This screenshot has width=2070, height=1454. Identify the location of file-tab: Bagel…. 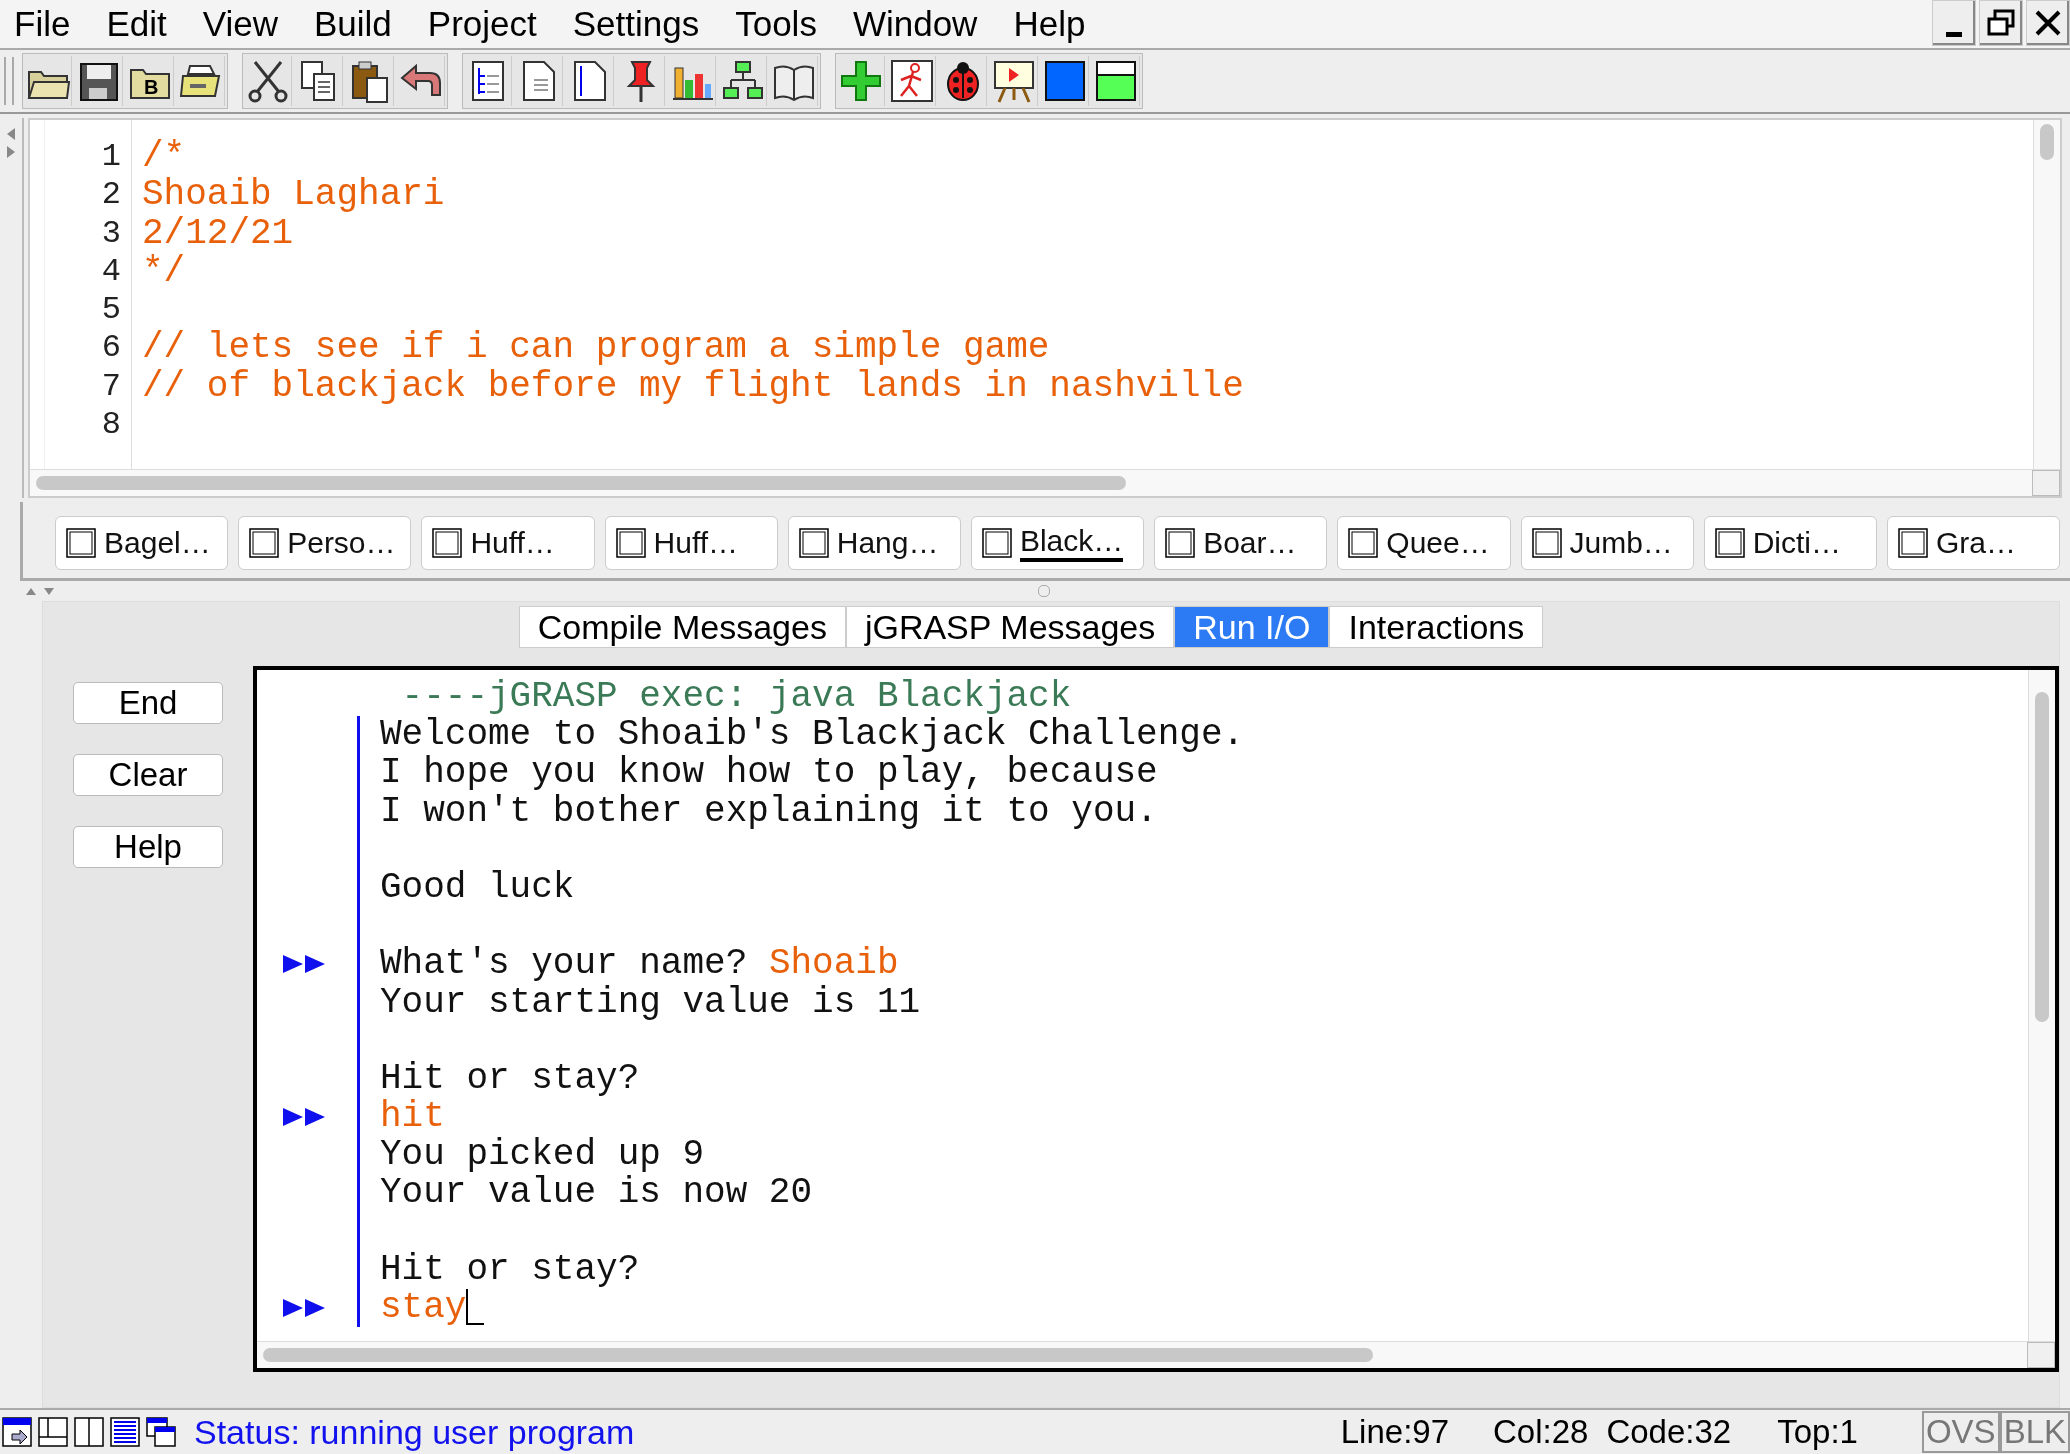
(142, 543).